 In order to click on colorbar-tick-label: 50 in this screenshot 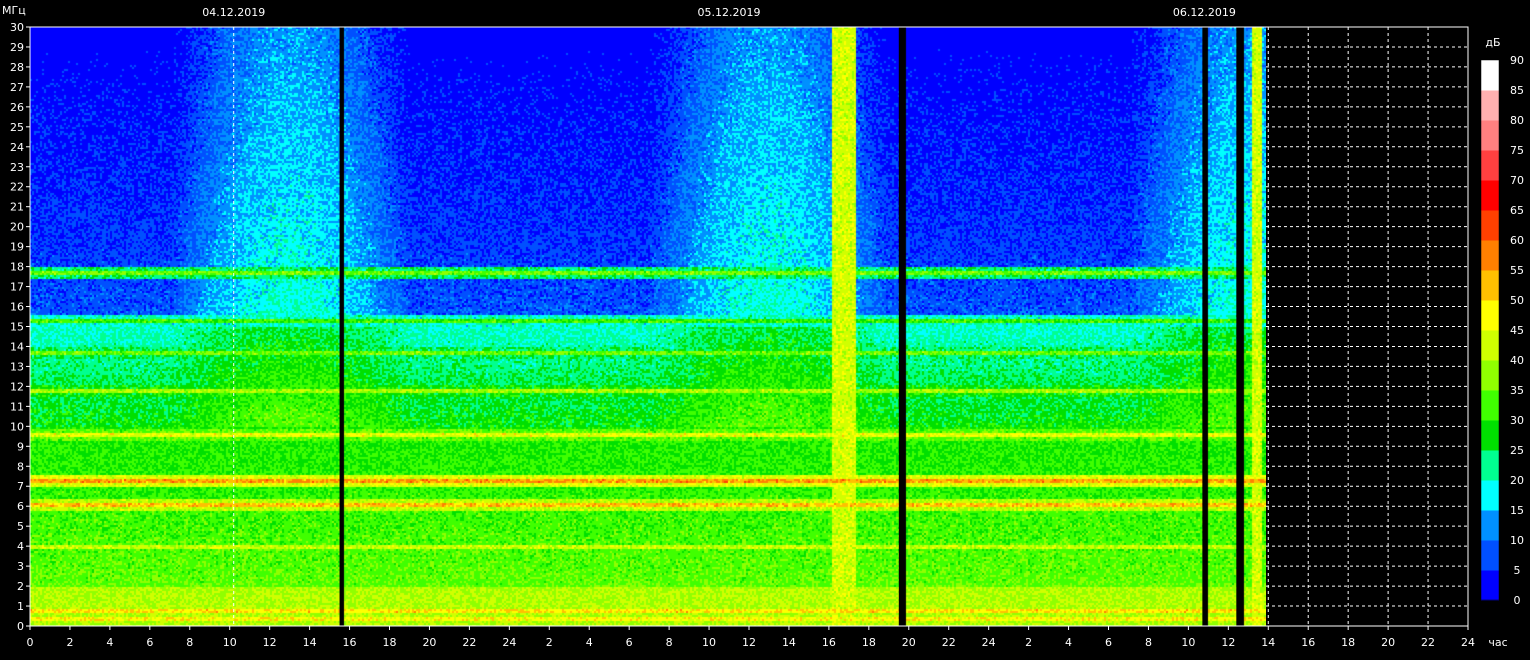, I will do `click(1517, 300)`.